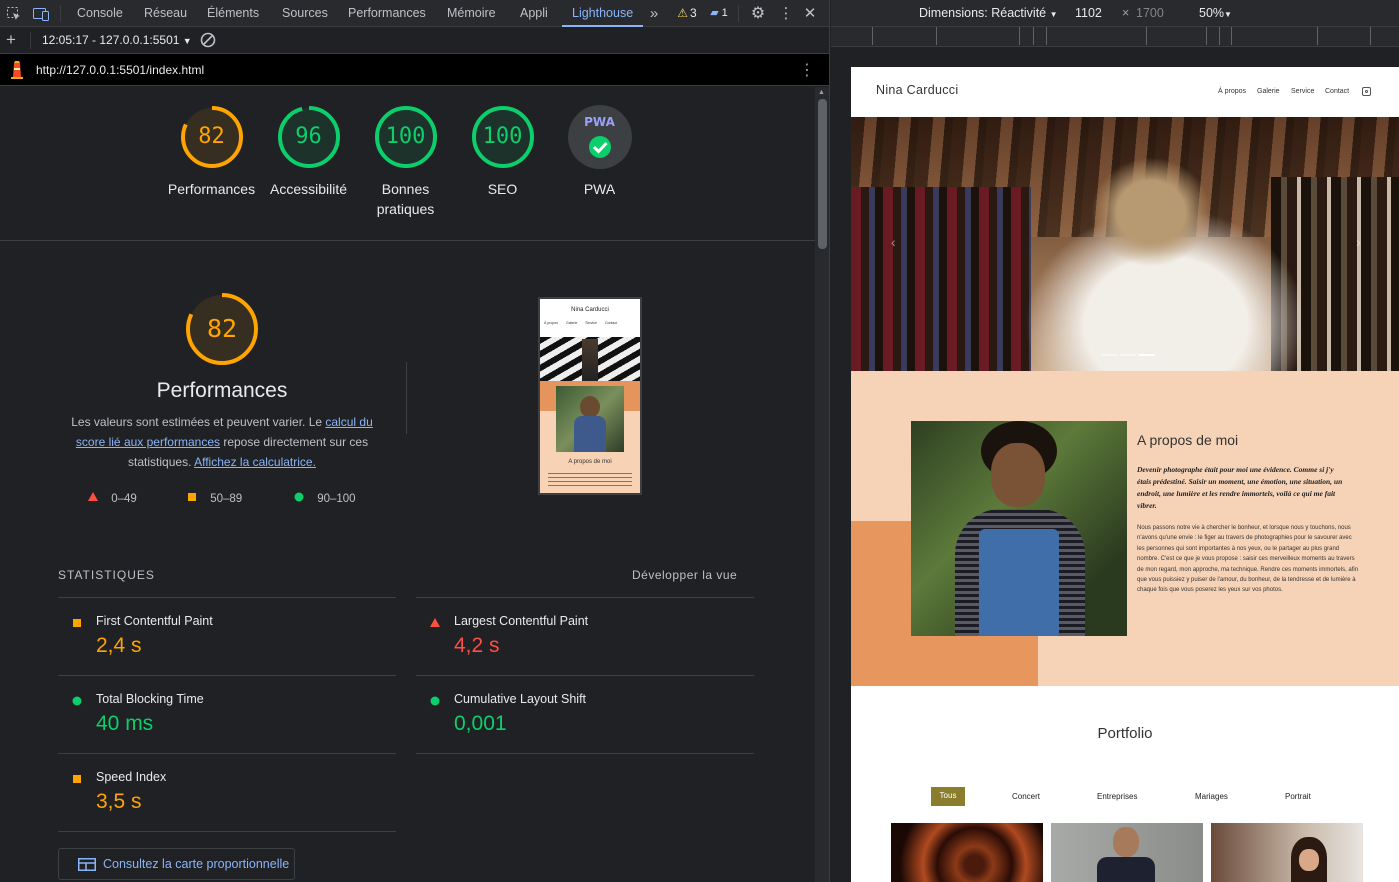  What do you see at coordinates (387, 13) in the screenshot?
I see `tab-performance: Performances` at bounding box center [387, 13].